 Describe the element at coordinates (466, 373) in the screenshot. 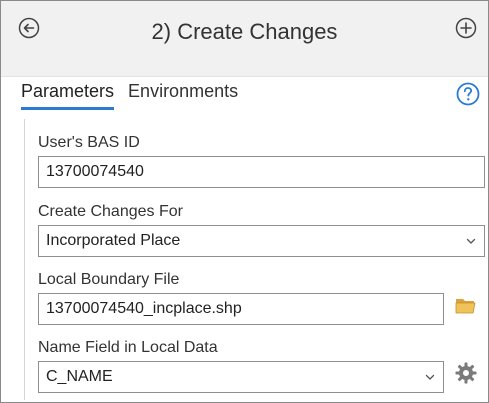

I see `gear-icon` at that location.